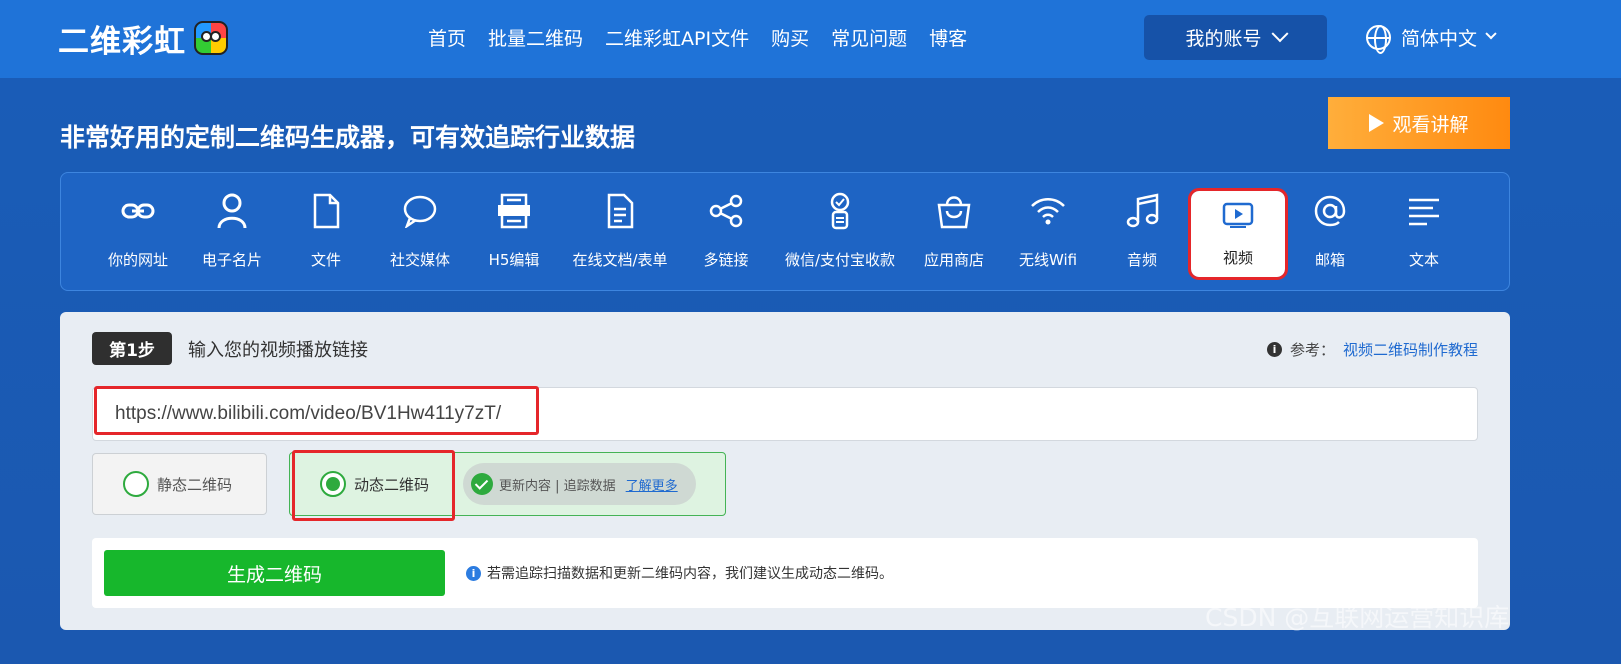 This screenshot has width=1621, height=664. I want to click on watch-label: 观看讲解, so click(1430, 124).